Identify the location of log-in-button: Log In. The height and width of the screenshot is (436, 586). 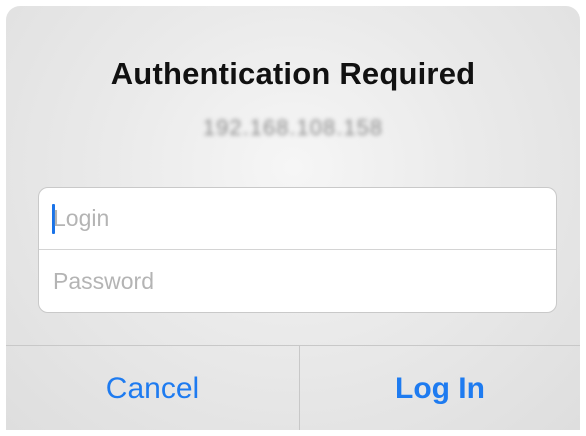
(440, 388).